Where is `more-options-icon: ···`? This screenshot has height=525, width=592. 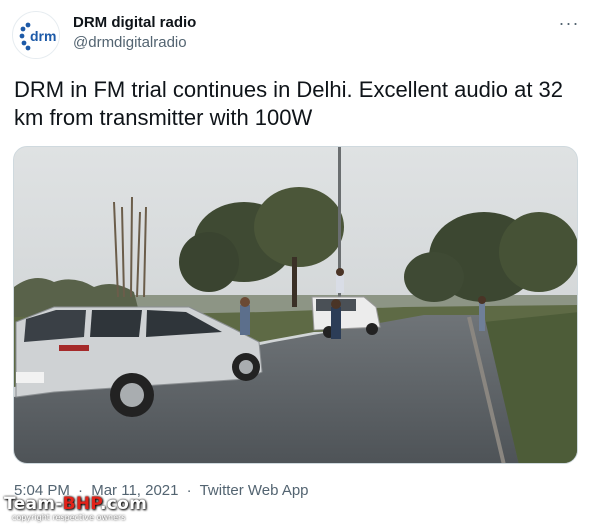 more-options-icon: ··· is located at coordinates (569, 23).